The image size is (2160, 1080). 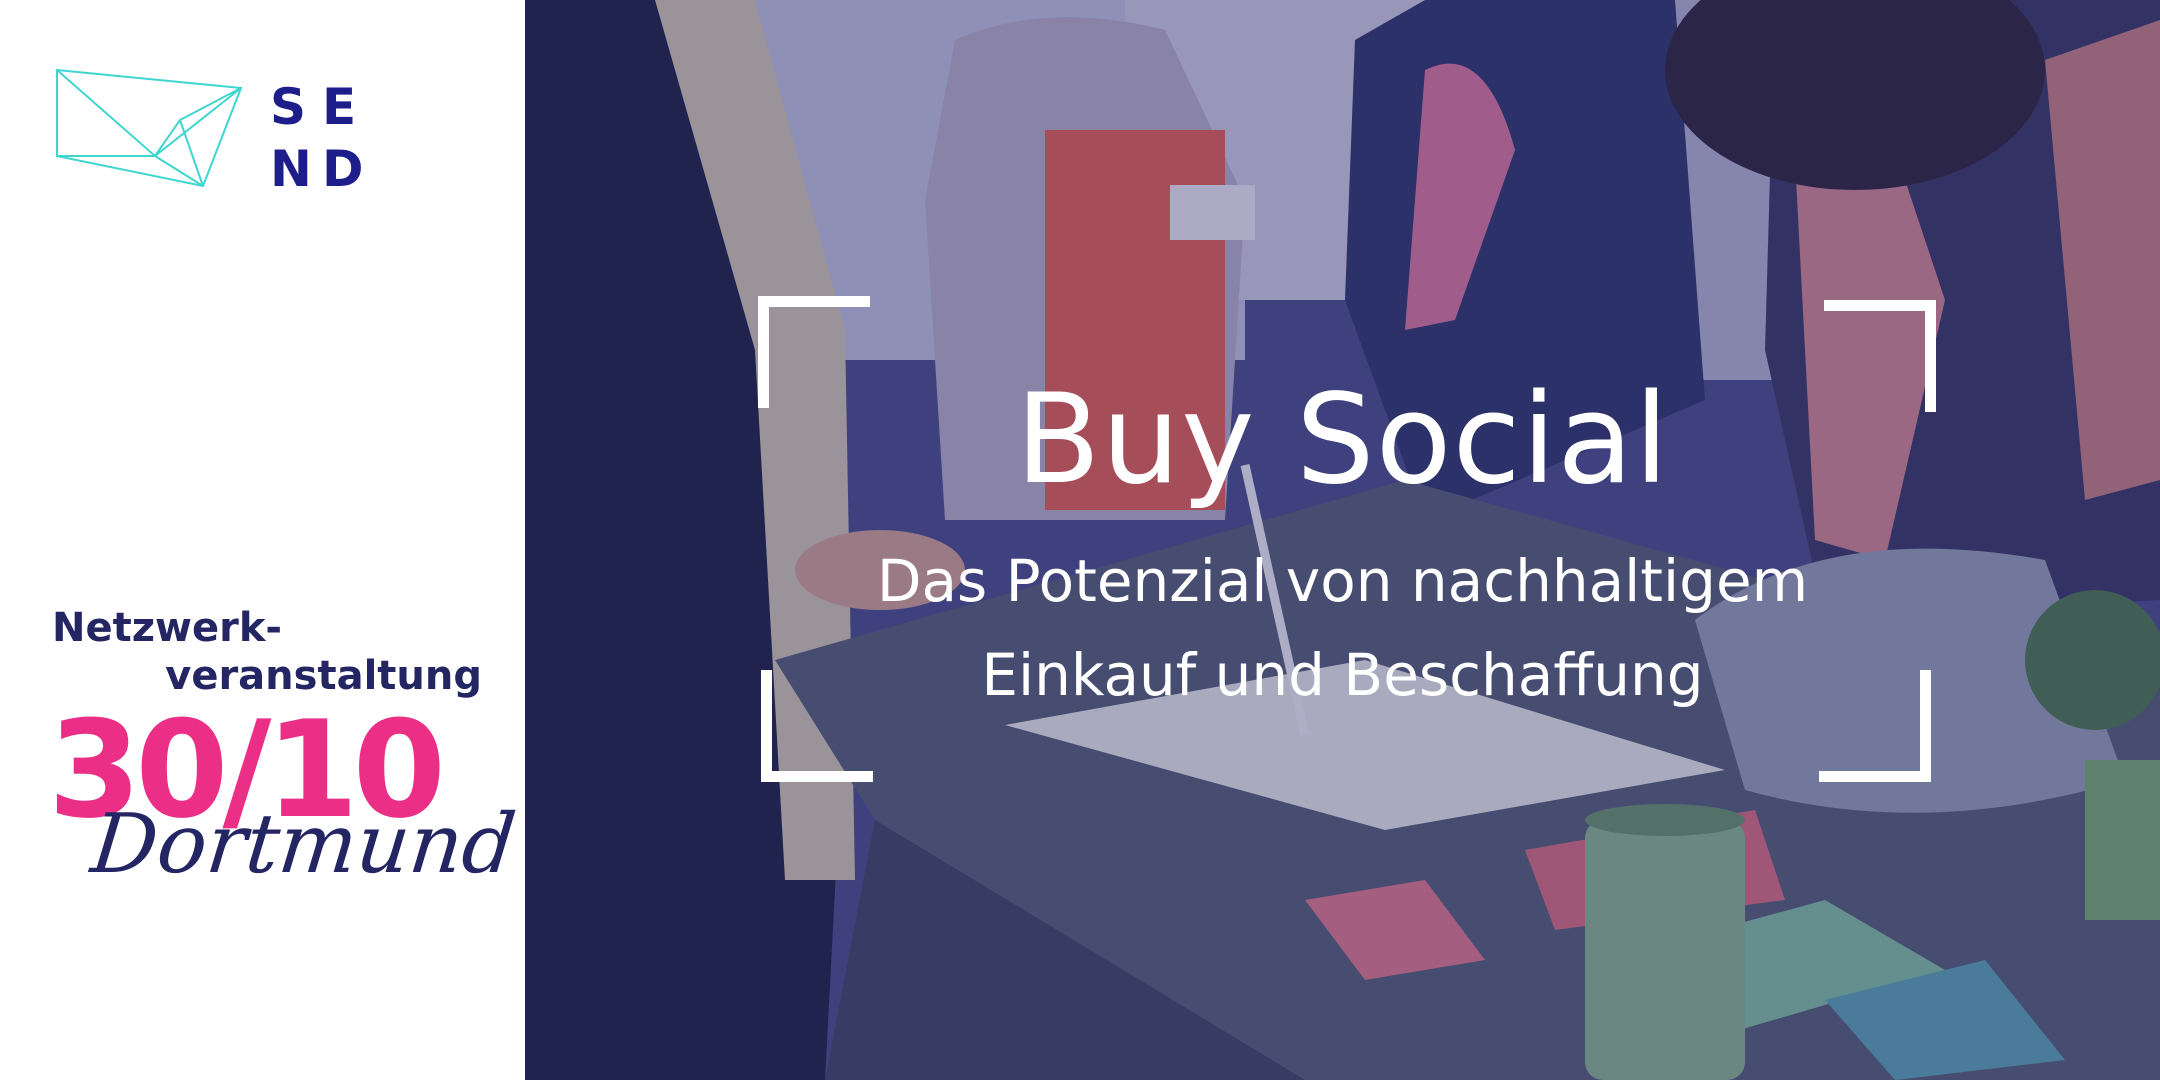 I want to click on wordmark-letter: N, so click(x=291, y=169).